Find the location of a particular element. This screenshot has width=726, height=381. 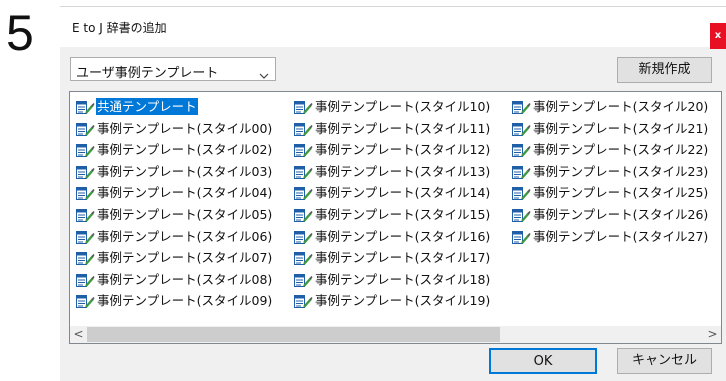

template-type-value: ユーザ事例テンプレート is located at coordinates (147, 73).